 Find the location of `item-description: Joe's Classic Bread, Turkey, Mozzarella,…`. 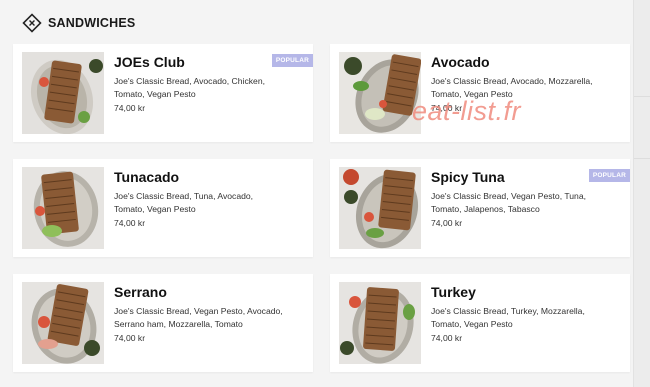

item-description: Joe's Classic Bread, Turkey, Mozzarella,… is located at coordinates (508, 317).